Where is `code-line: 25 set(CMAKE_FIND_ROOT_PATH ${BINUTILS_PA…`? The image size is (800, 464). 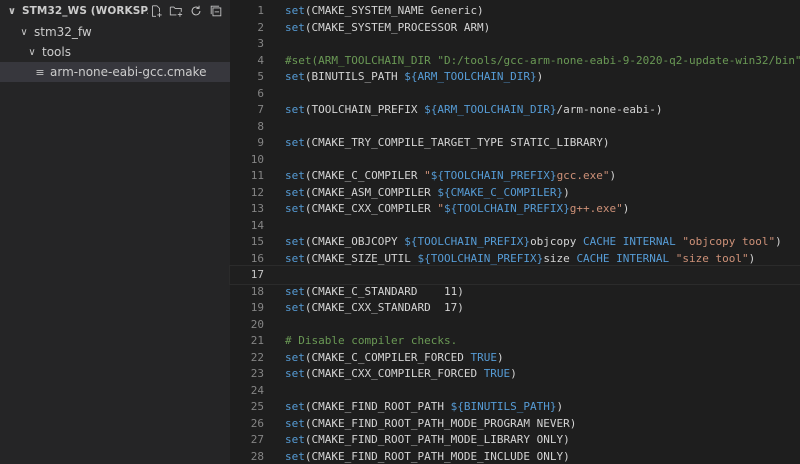
code-line: 25 set(CMAKE_FIND_ROOT_PATH ${BINUTILS_PA… is located at coordinates (515, 407).